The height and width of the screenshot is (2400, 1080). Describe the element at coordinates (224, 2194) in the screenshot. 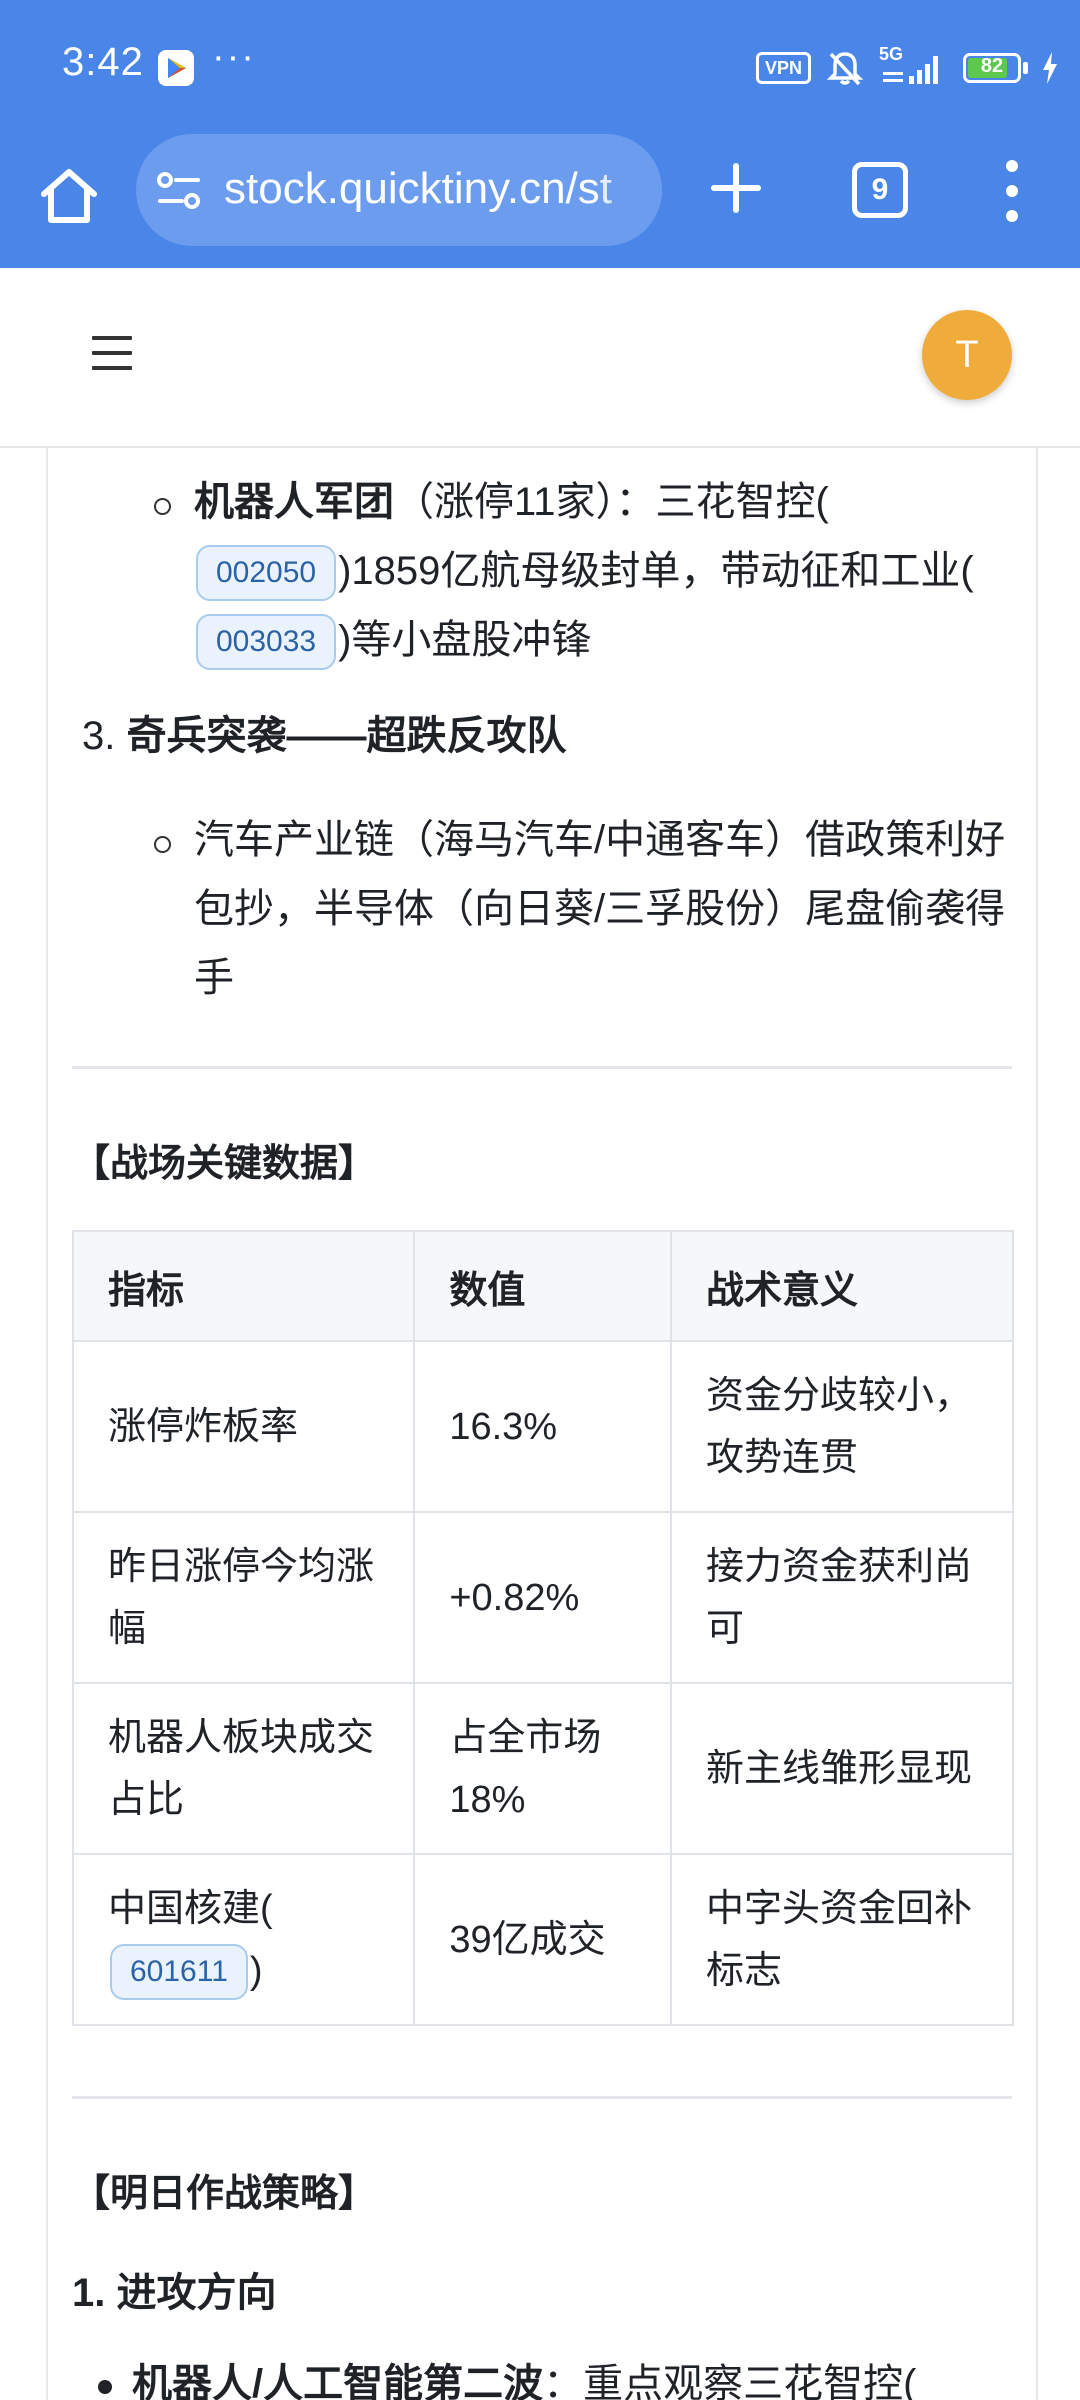

I see `strategy-title: 【明日作战策略】` at that location.